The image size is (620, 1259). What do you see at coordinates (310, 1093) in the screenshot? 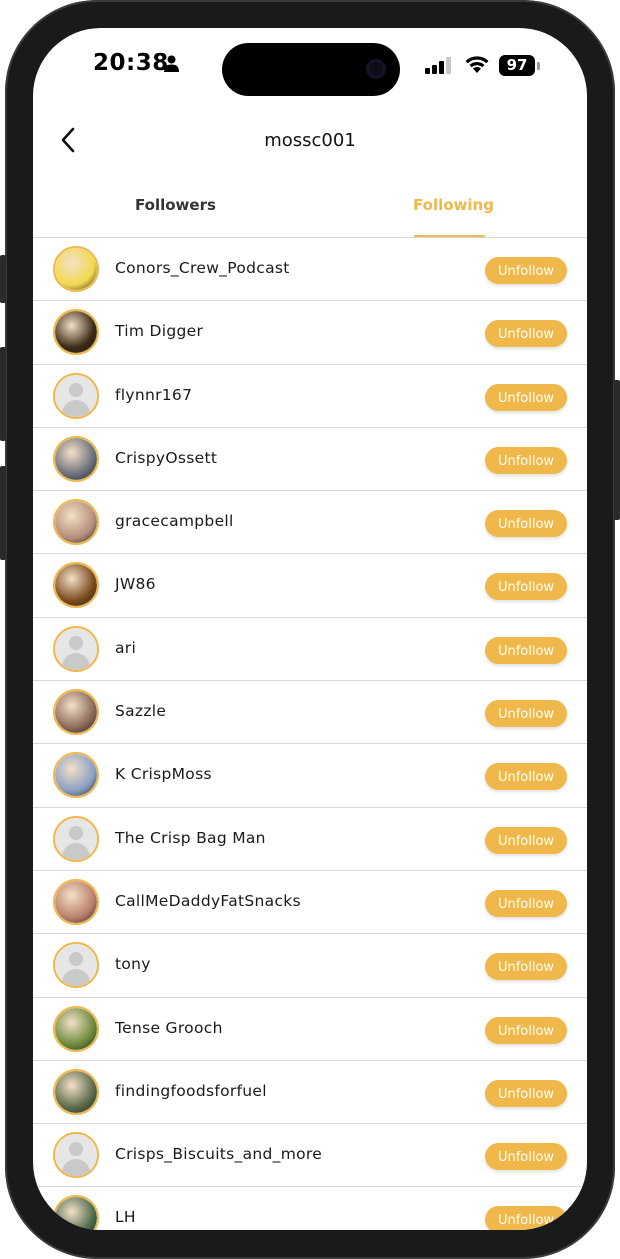
I see `list-item: findingfoodsforfuel Unfollow` at bounding box center [310, 1093].